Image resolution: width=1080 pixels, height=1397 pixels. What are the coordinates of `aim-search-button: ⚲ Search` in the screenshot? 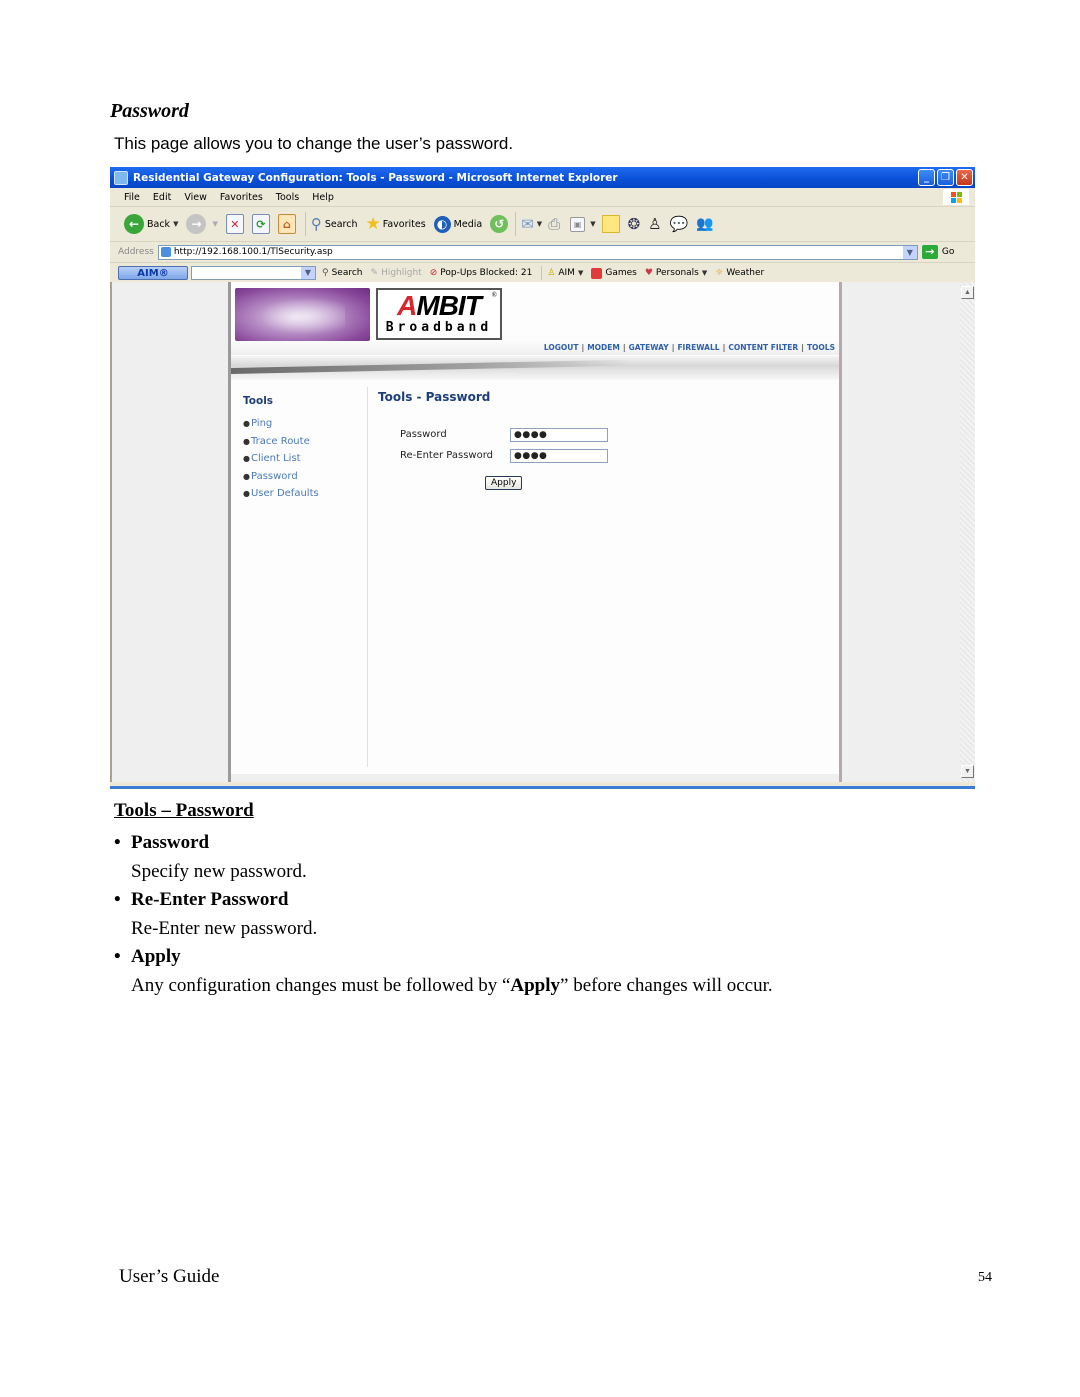 It's located at (342, 273).